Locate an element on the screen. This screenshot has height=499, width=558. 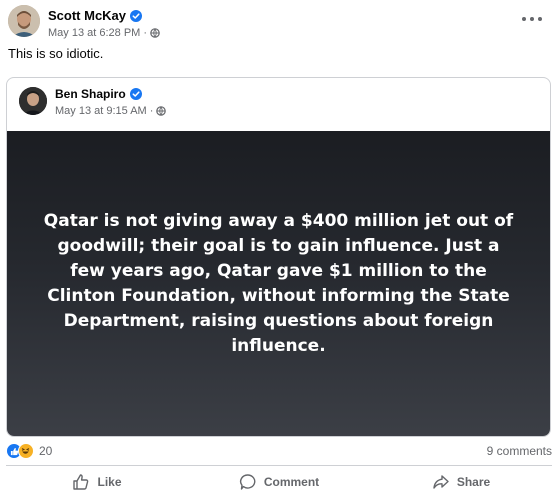
shared-post-header: Ben Shapiro May 13 at 9:15 AM · is located at coordinates (278, 104).